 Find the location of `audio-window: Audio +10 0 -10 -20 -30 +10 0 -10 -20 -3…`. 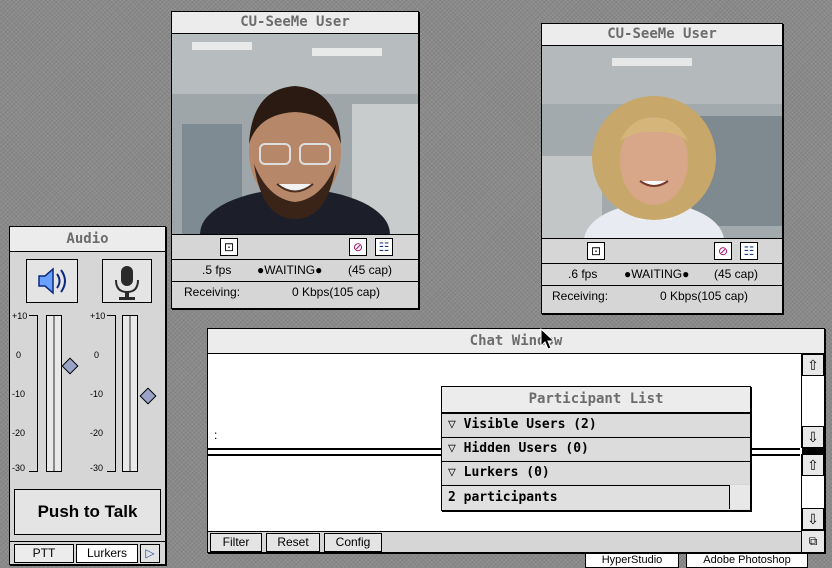

audio-window: Audio +10 0 -10 -20 -30 +10 0 -10 -20 -3… is located at coordinates (87, 395).